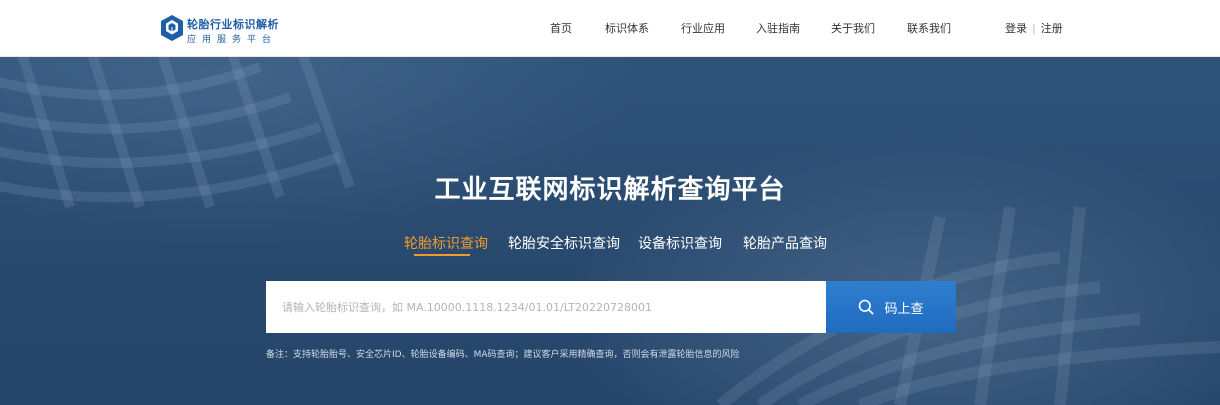 The width and height of the screenshot is (1220, 405). I want to click on hero-title: 工业互联网标识解析查询平台, so click(610, 190).